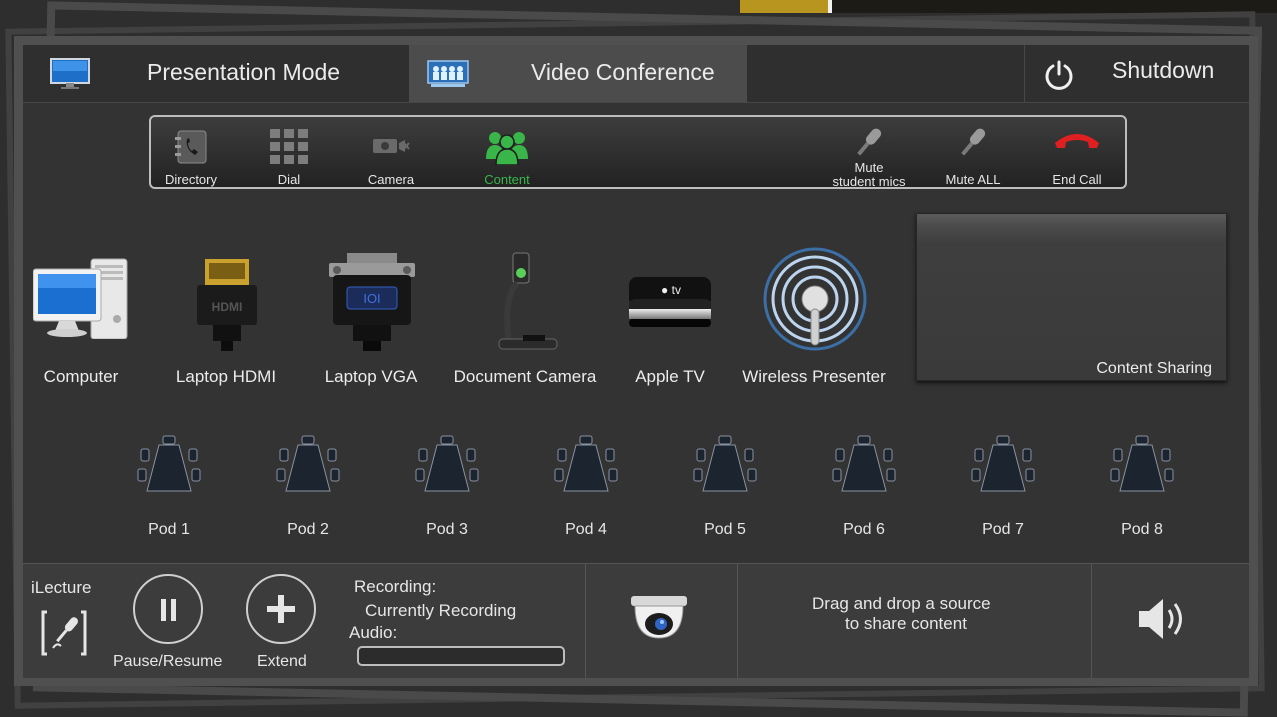 The height and width of the screenshot is (717, 1277). What do you see at coordinates (244, 72) in the screenshot?
I see `tab-presentation-mode-label: Presentation Mode` at bounding box center [244, 72].